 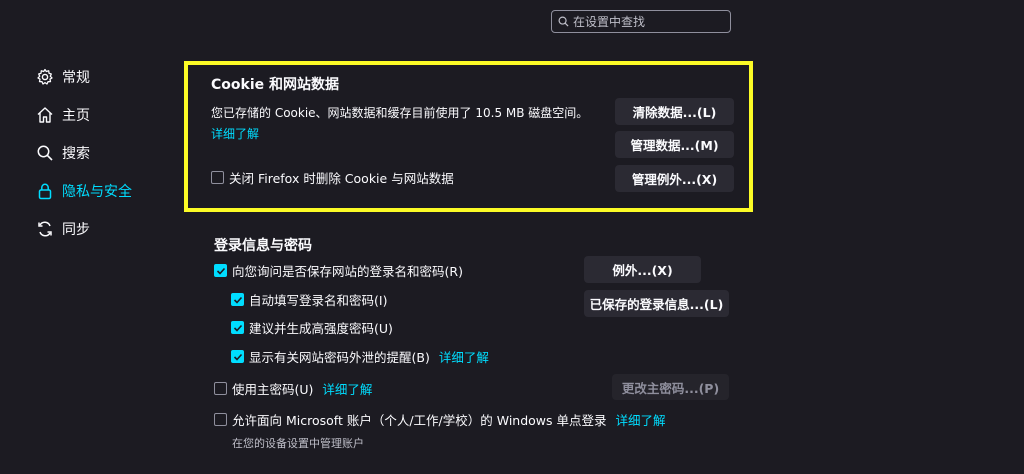 What do you see at coordinates (641, 419) in the screenshot?
I see `windows-learn-more-link: 详细了解` at bounding box center [641, 419].